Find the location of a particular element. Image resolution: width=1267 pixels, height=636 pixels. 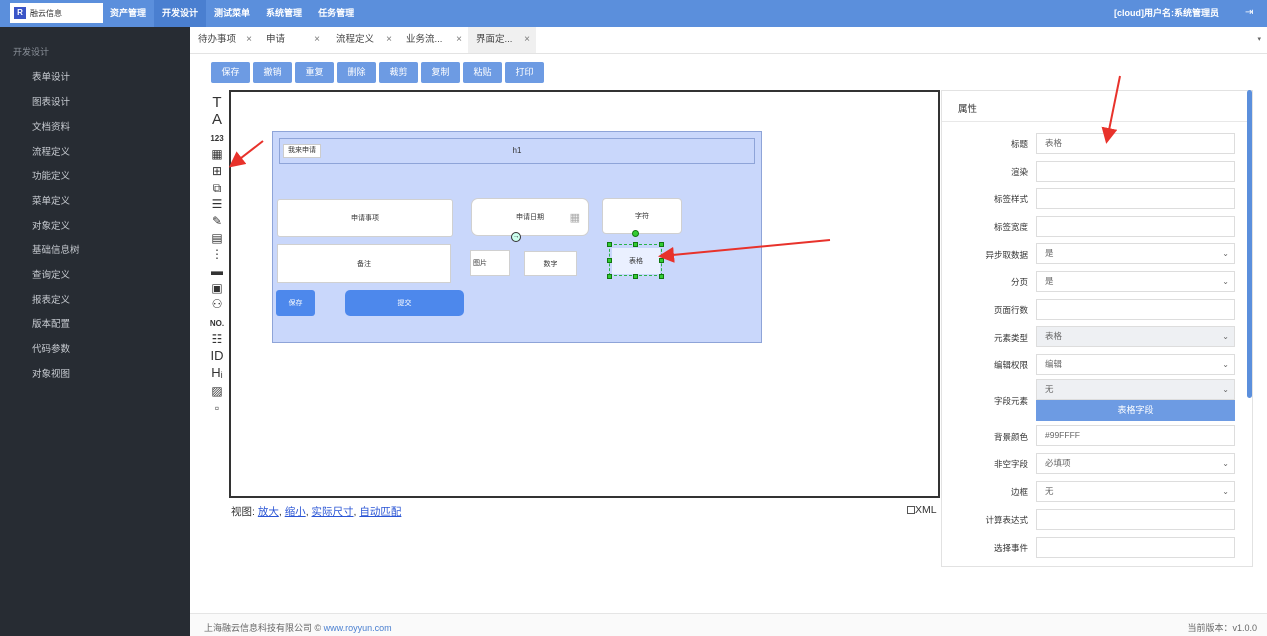

prop-async-select: 是 ⌄ is located at coordinates (1135, 253).